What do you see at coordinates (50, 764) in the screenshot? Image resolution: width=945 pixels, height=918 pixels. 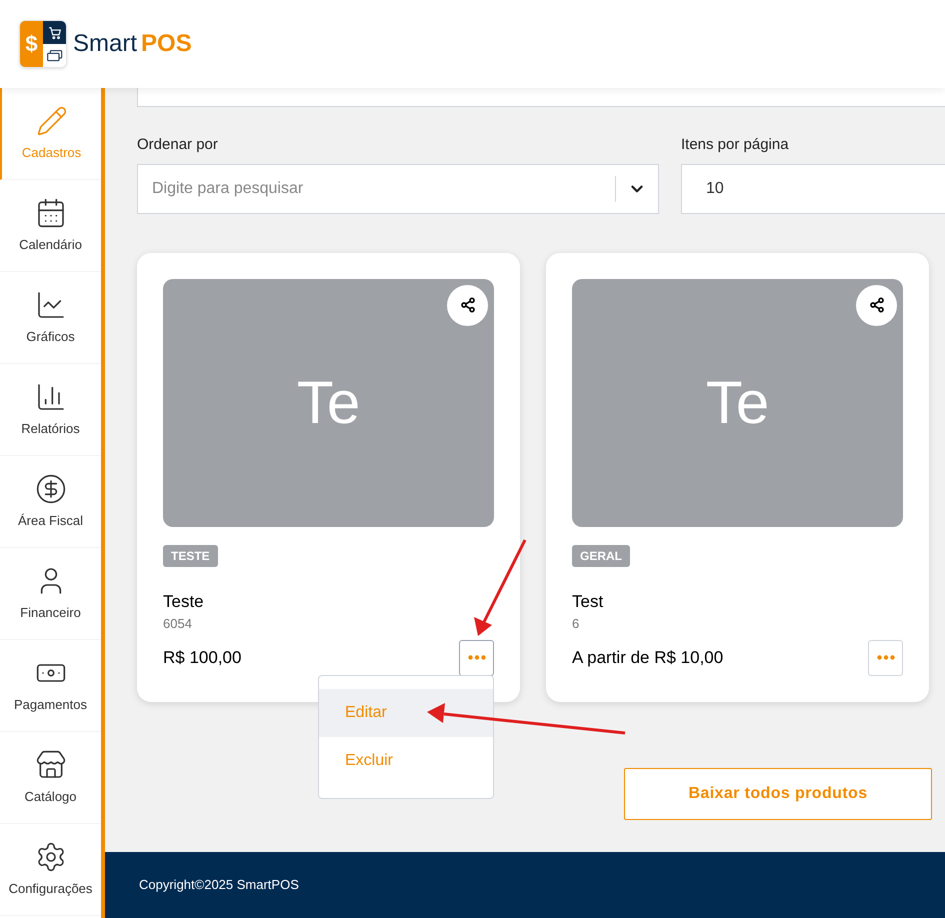 I see `store-icon` at bounding box center [50, 764].